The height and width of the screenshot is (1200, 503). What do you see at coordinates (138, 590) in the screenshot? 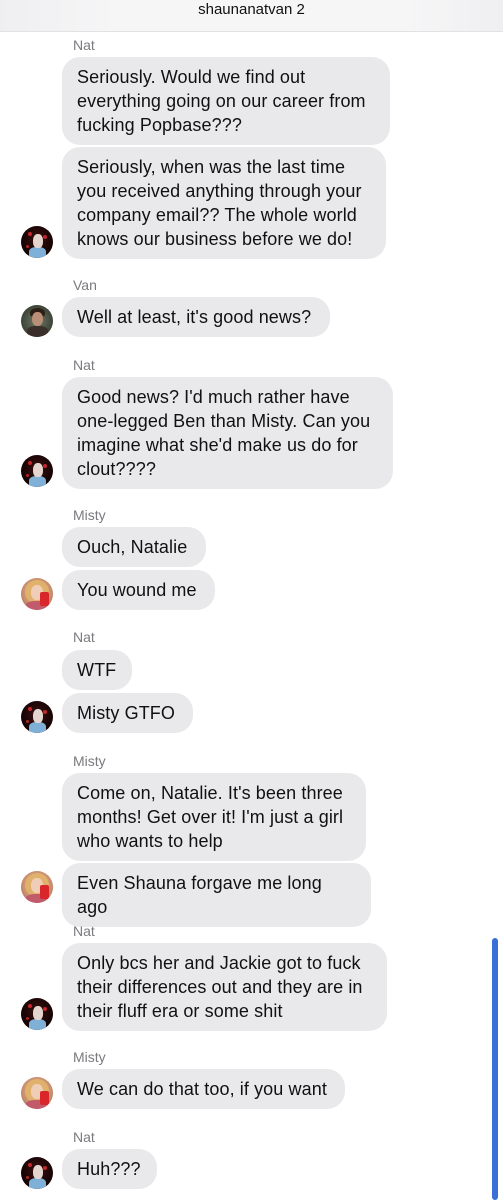
I see `message-bubble: You wound me` at bounding box center [138, 590].